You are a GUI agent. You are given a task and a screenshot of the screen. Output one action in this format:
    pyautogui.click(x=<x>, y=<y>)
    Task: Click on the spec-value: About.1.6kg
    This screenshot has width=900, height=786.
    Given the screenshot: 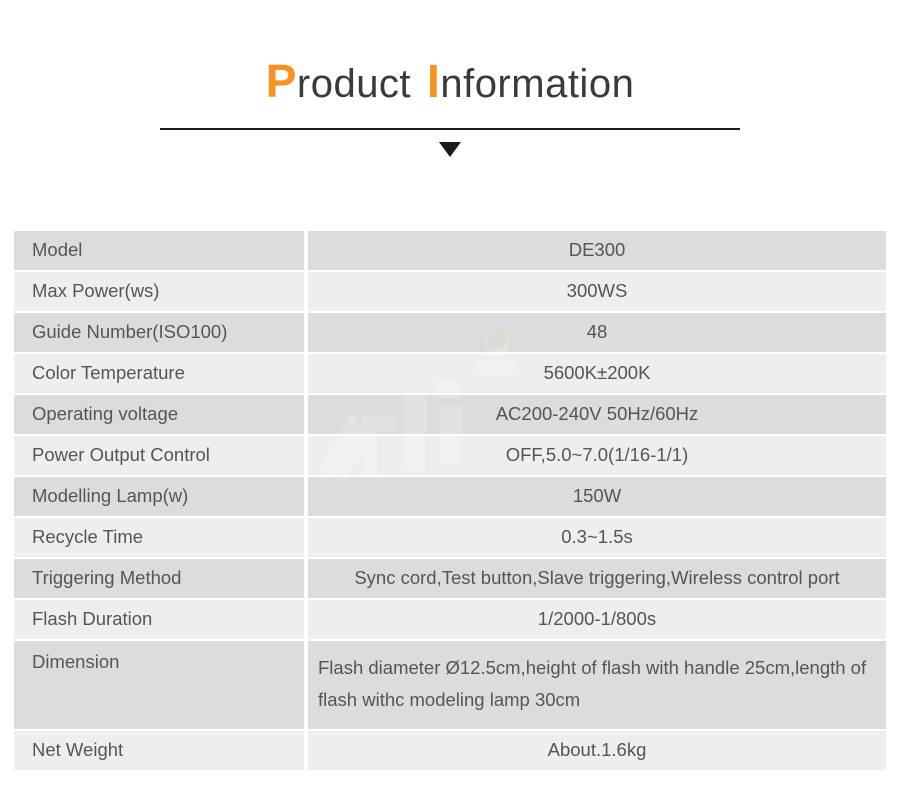 What is the action you would take?
    pyautogui.click(x=597, y=751)
    